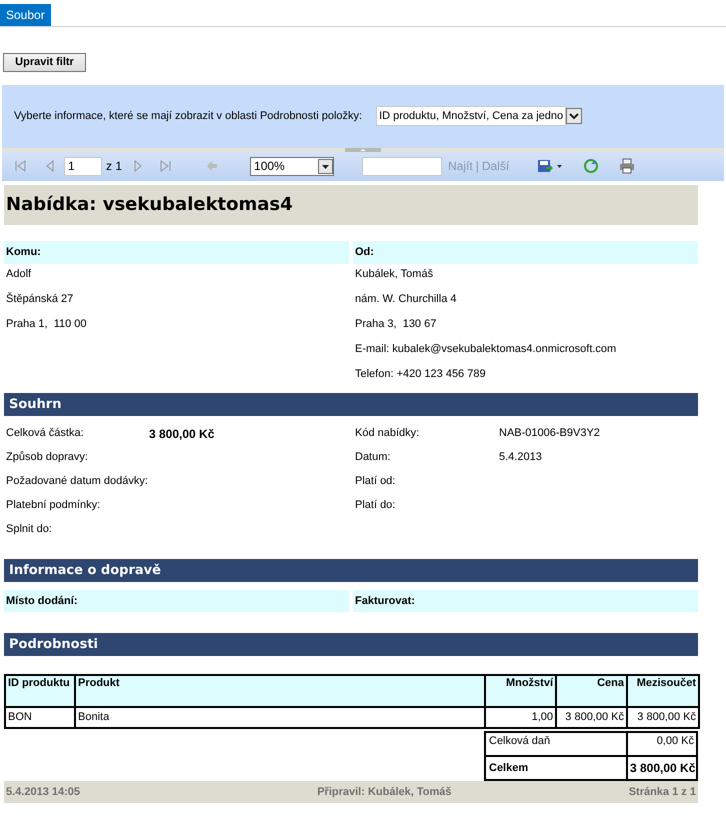 This screenshot has width=726, height=822. I want to click on summary-label: Požadované datum dodávky:, so click(77, 481).